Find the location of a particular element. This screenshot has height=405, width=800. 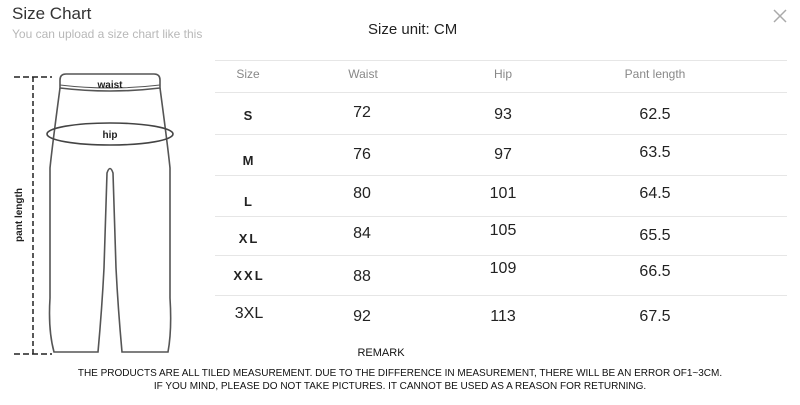

cell-length: 62.5 is located at coordinates (655, 114).